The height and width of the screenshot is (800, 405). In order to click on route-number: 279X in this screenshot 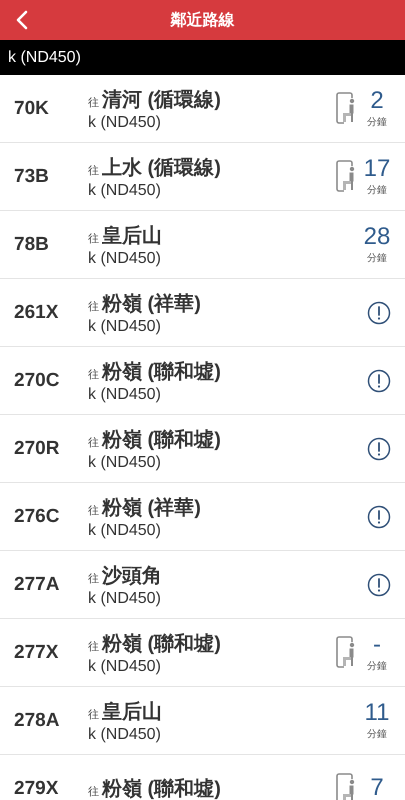, I will do `click(37, 789)`.